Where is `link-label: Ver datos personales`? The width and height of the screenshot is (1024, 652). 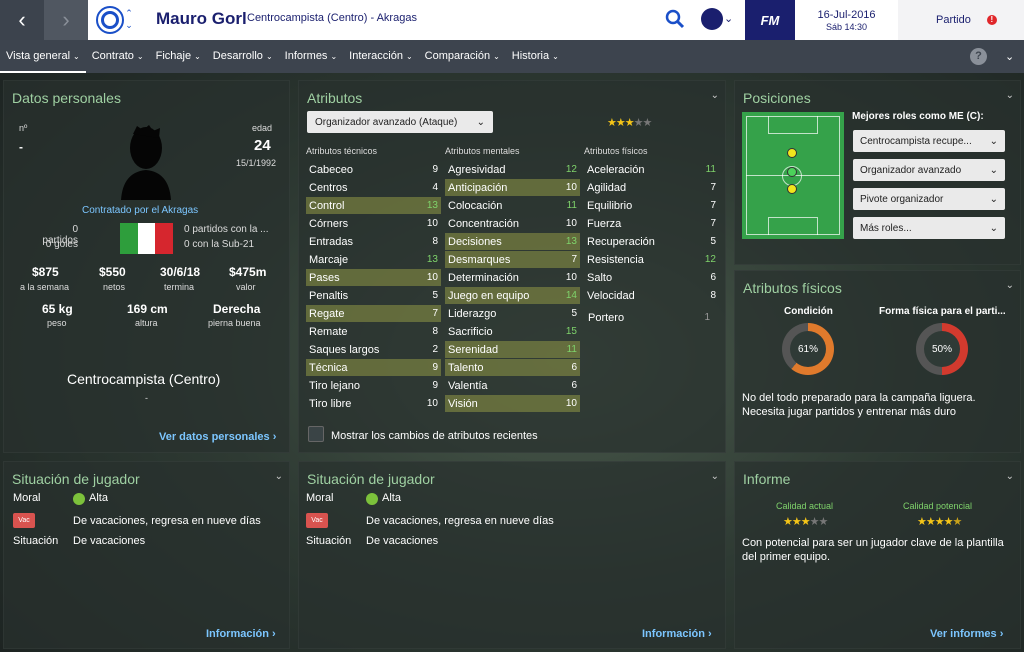 link-label: Ver datos personales is located at coordinates (214, 437).